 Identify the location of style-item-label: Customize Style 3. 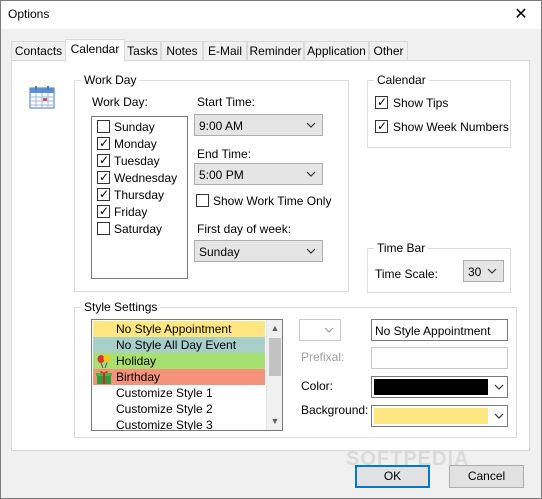
(164, 424).